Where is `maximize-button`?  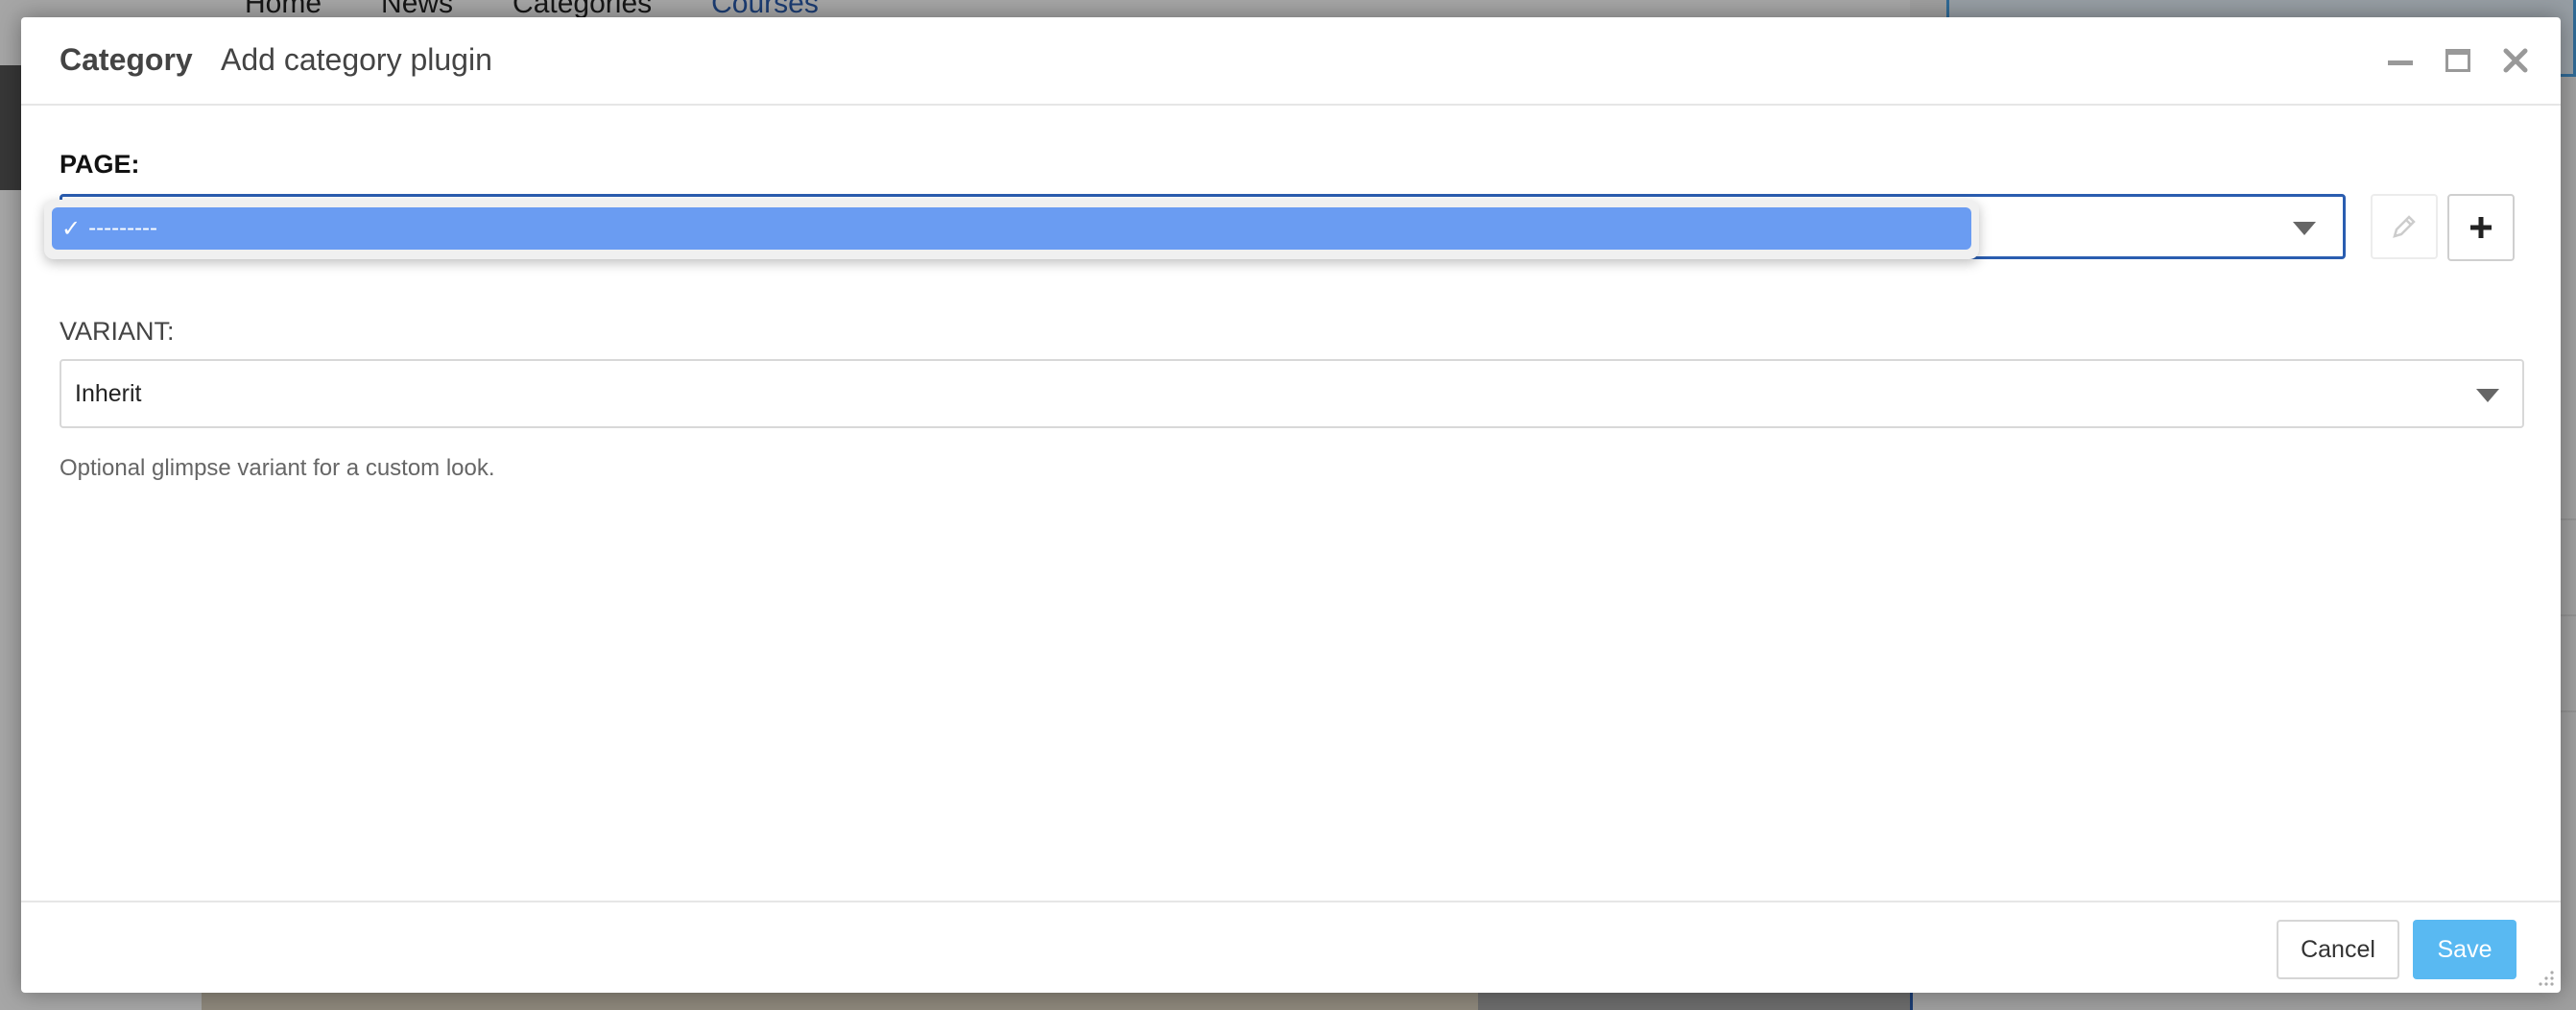 maximize-button is located at coordinates (2458, 60).